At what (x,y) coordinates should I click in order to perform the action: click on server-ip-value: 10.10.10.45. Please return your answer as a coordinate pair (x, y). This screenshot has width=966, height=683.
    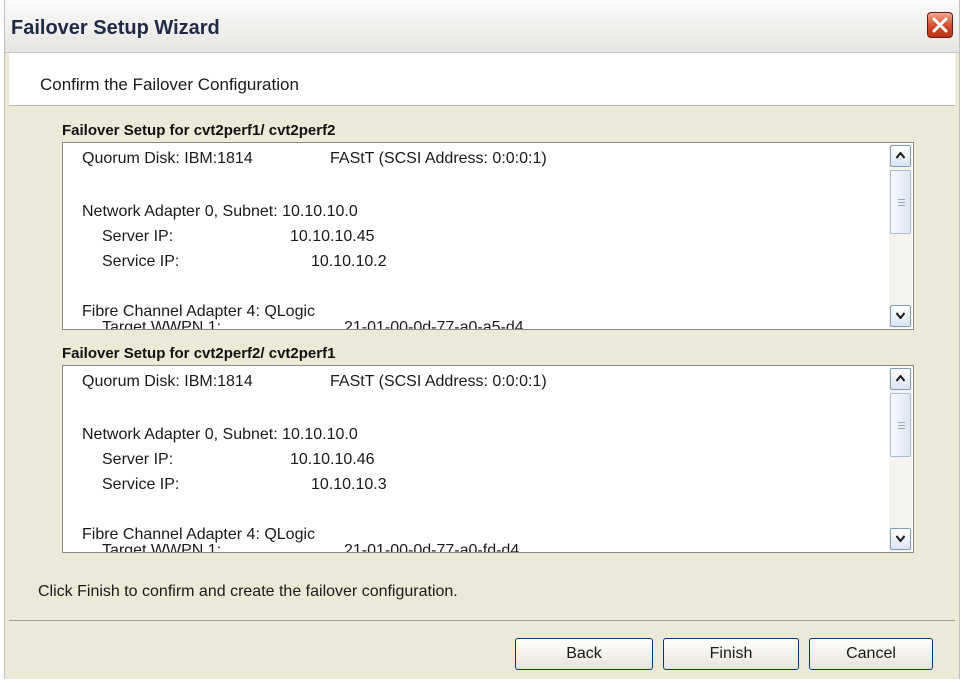
    Looking at the image, I should click on (332, 236).